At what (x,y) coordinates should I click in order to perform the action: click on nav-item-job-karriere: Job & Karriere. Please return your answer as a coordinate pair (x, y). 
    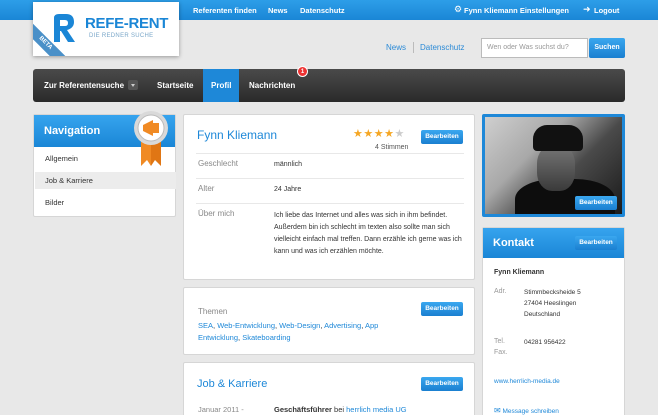
    Looking at the image, I should click on (105, 180).